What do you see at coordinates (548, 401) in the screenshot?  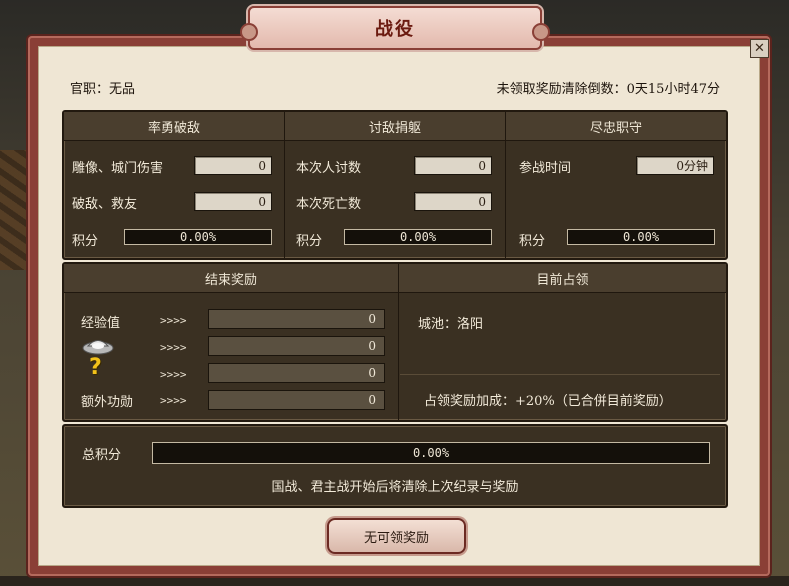 I see `occupation-bonus: 占领奖励加成：+20%（已合併目前奖励）` at bounding box center [548, 401].